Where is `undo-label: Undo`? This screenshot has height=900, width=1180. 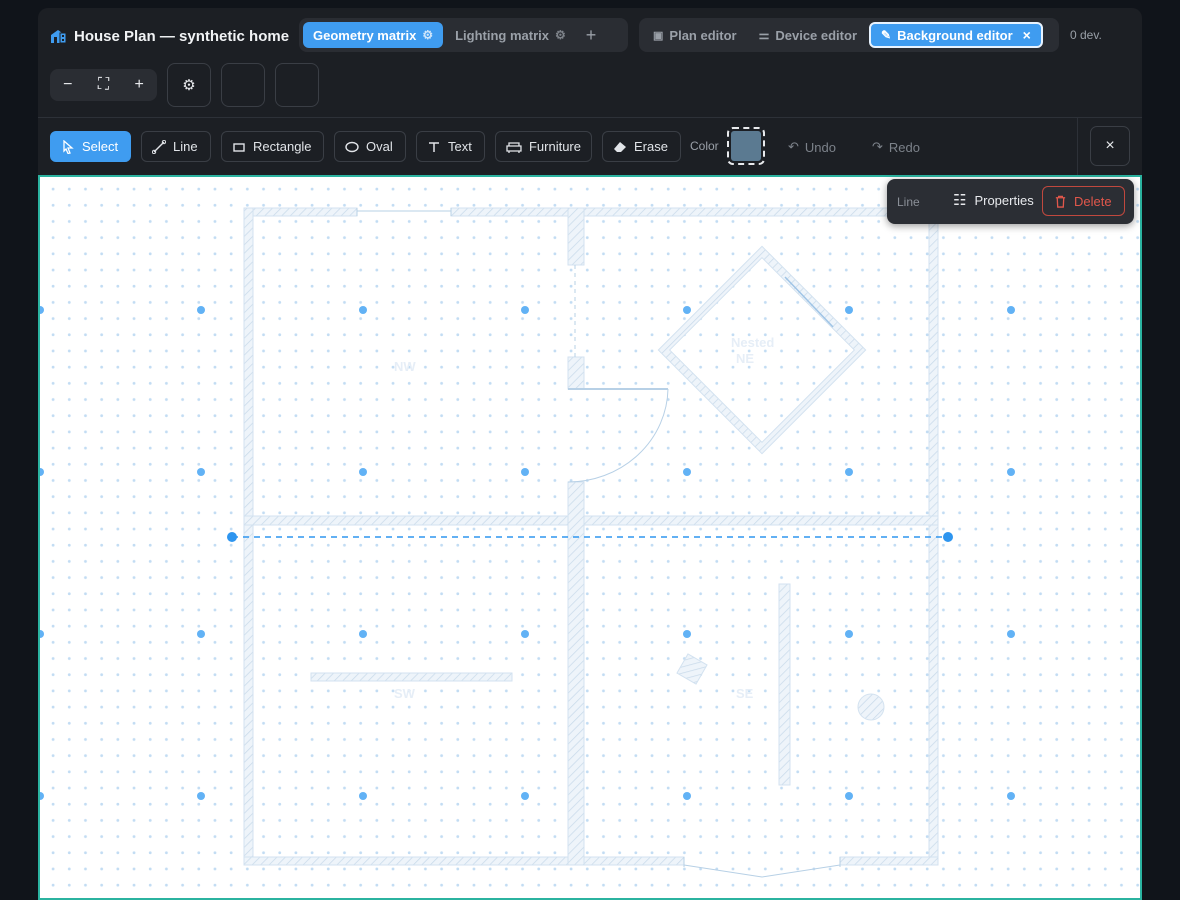 undo-label: Undo is located at coordinates (820, 147).